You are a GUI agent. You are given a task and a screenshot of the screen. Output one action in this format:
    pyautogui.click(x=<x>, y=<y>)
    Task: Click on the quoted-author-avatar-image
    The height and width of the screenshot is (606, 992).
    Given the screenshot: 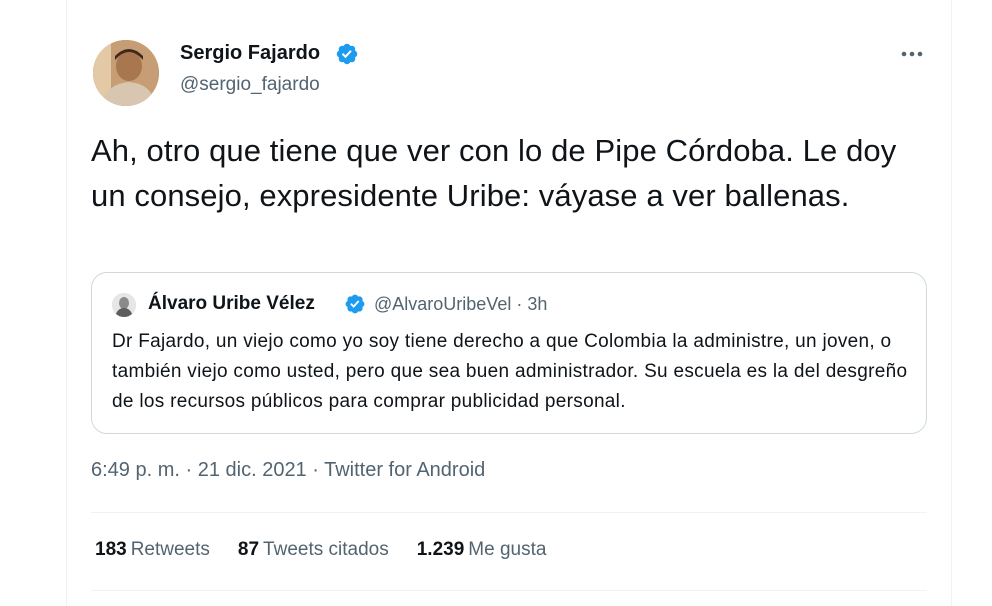 What is the action you would take?
    pyautogui.click(x=124, y=305)
    